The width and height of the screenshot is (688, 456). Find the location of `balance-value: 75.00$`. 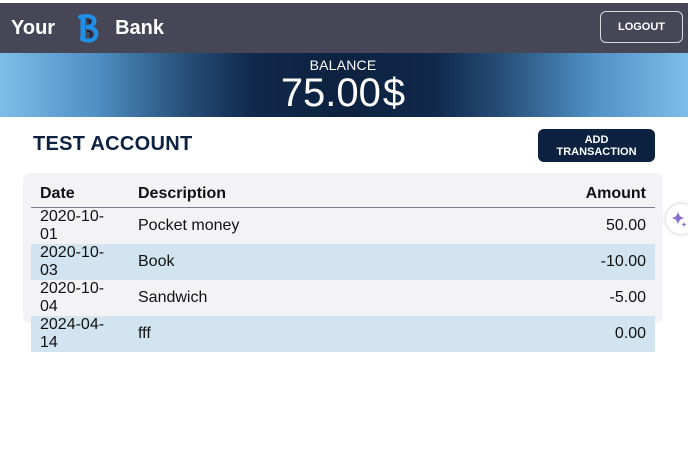

balance-value: 75.00$ is located at coordinates (343, 93).